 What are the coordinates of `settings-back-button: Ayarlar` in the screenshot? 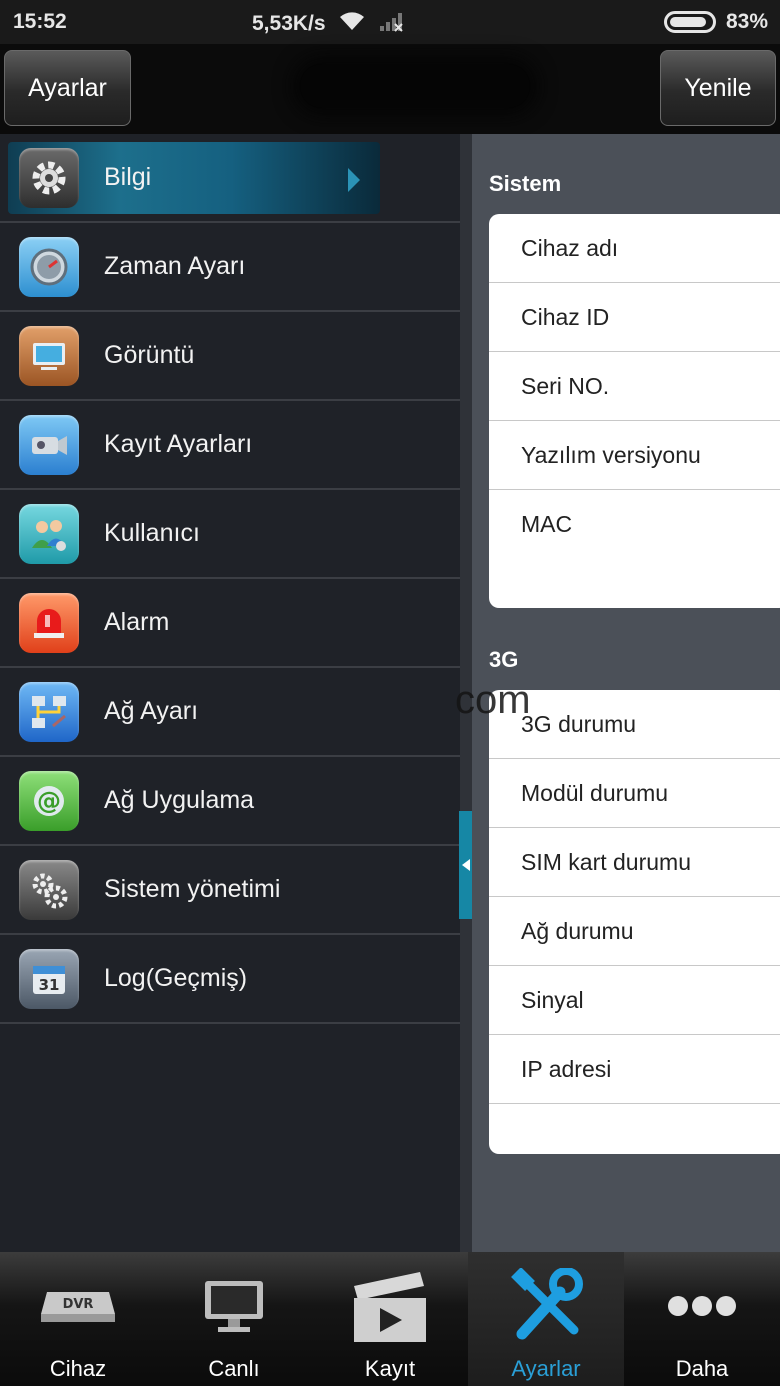 It's located at (67, 88).